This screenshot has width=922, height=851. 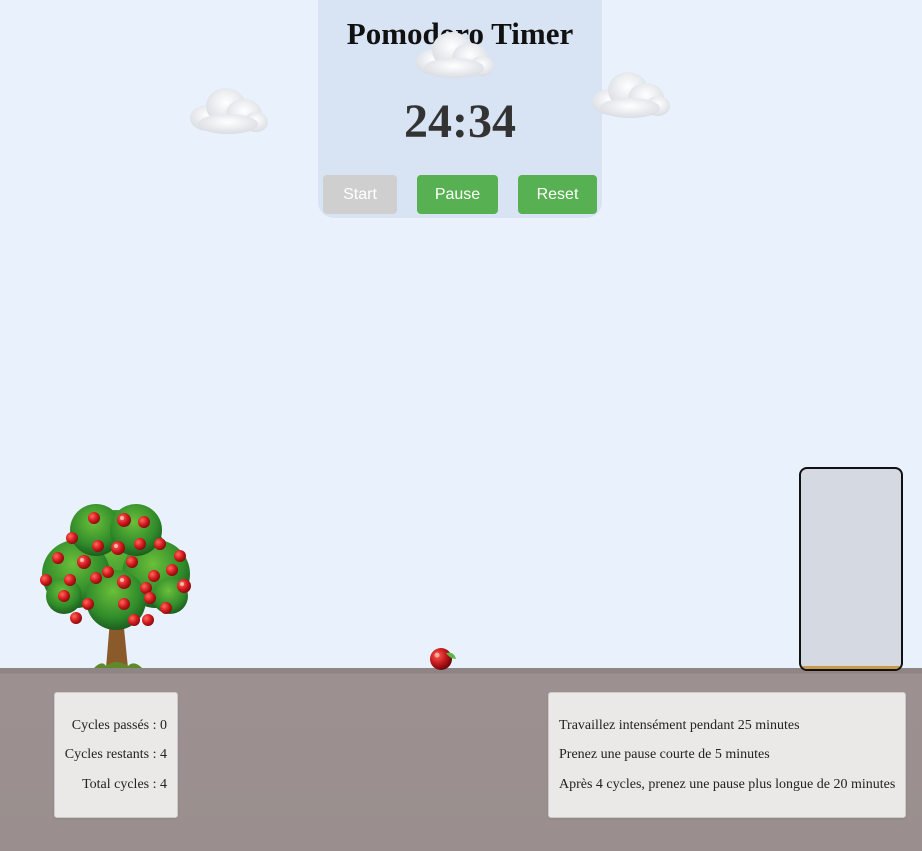 What do you see at coordinates (124, 784) in the screenshot?
I see `total-cycles-text: Total cycles : 4` at bounding box center [124, 784].